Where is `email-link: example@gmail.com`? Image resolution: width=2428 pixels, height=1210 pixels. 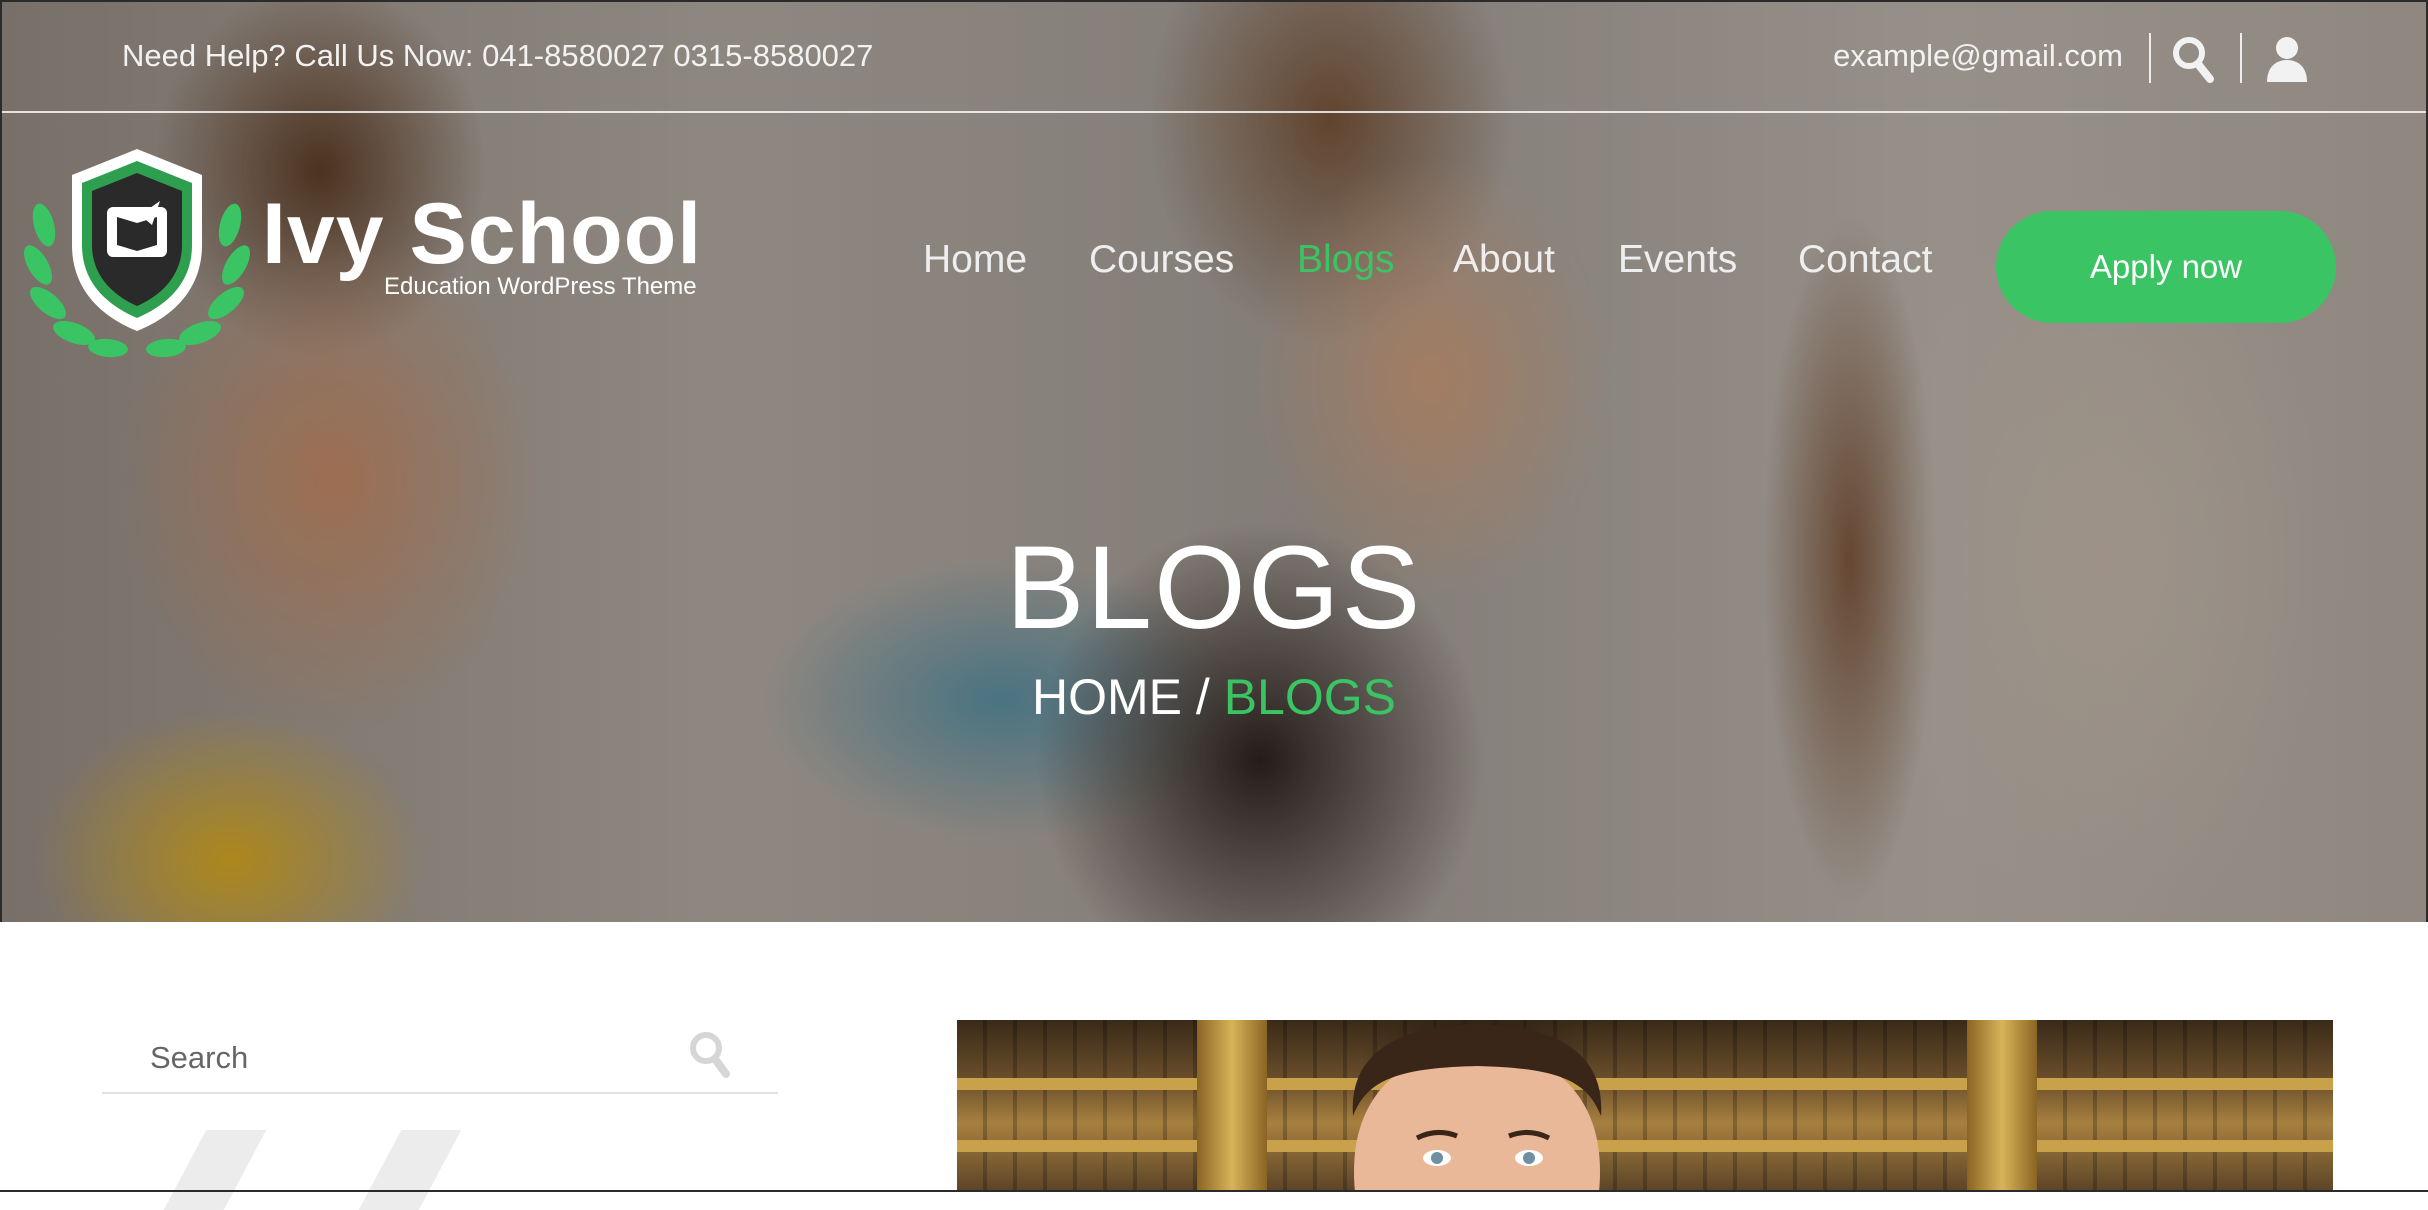
email-link: example@gmail.com is located at coordinates (1978, 56).